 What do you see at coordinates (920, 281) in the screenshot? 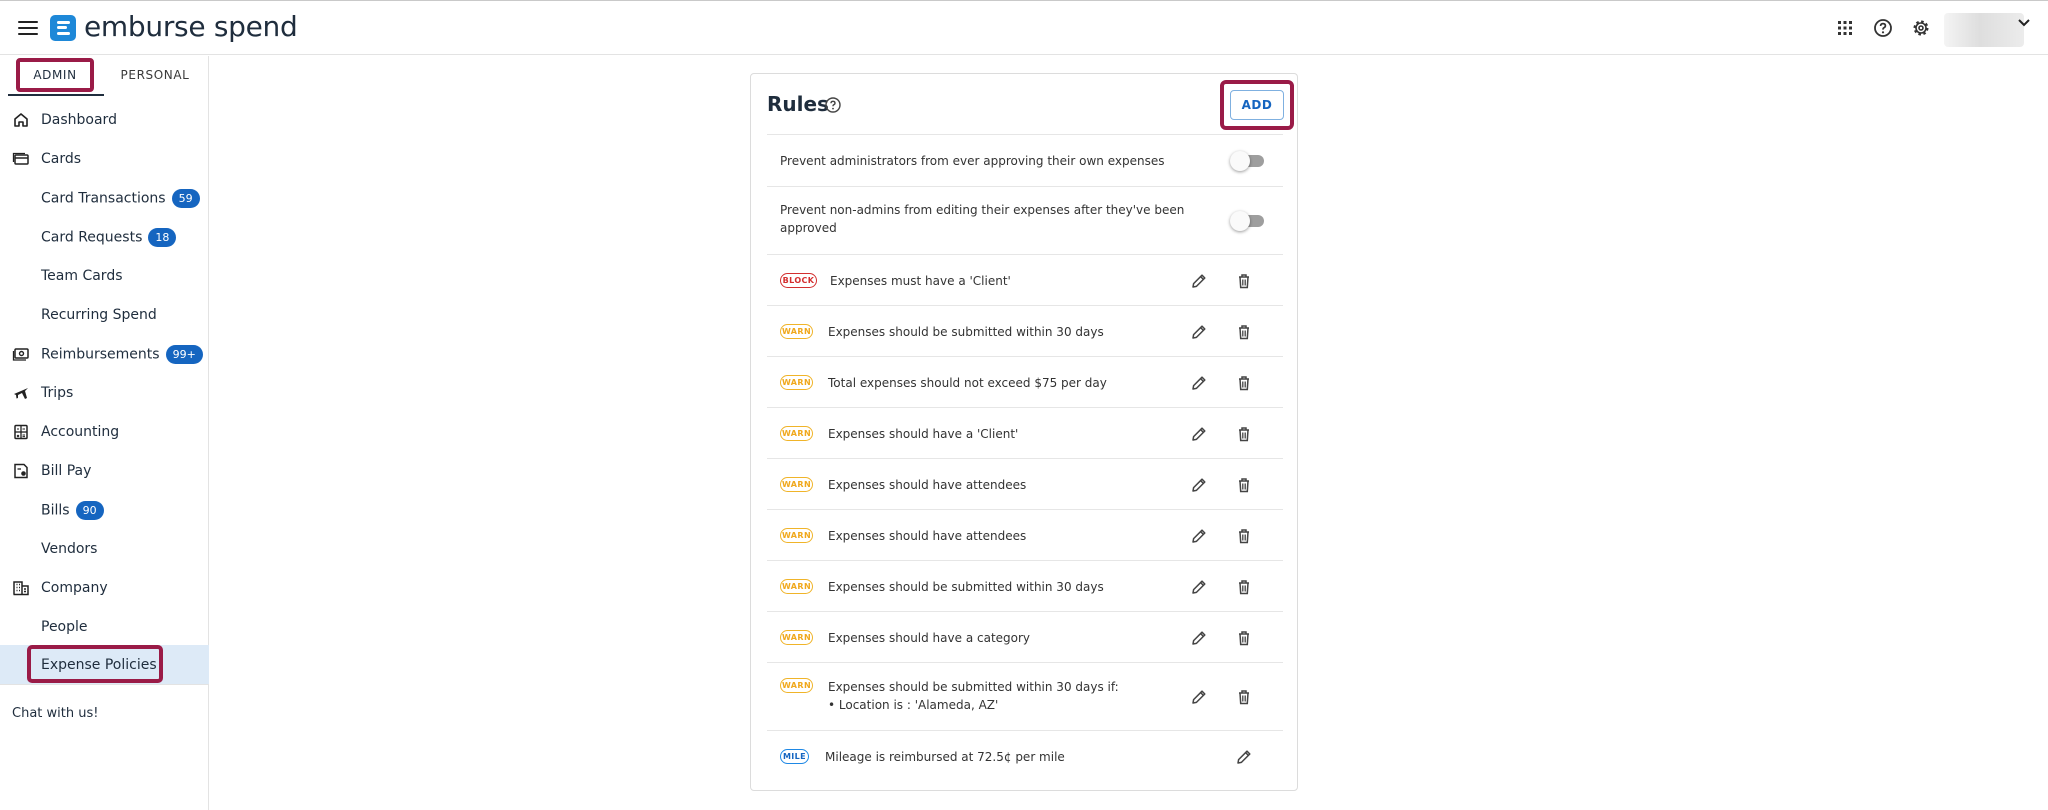
I see `rule-text: Expenses must have a 'Client'` at bounding box center [920, 281].